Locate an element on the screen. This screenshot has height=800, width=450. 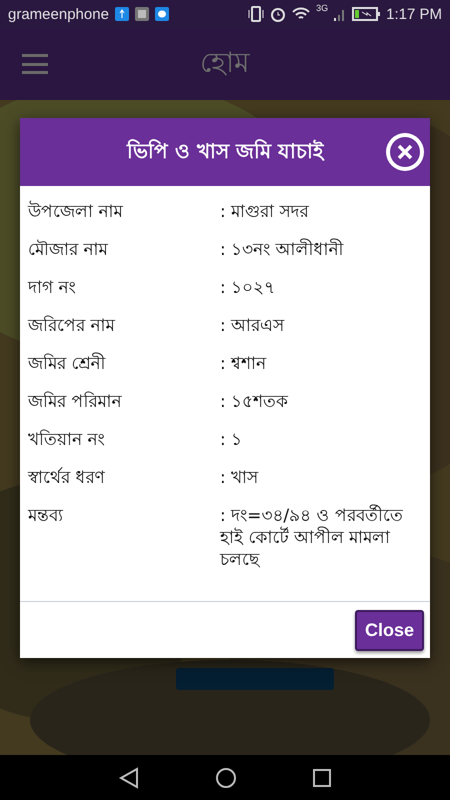
chat-icon is located at coordinates (161, 14).